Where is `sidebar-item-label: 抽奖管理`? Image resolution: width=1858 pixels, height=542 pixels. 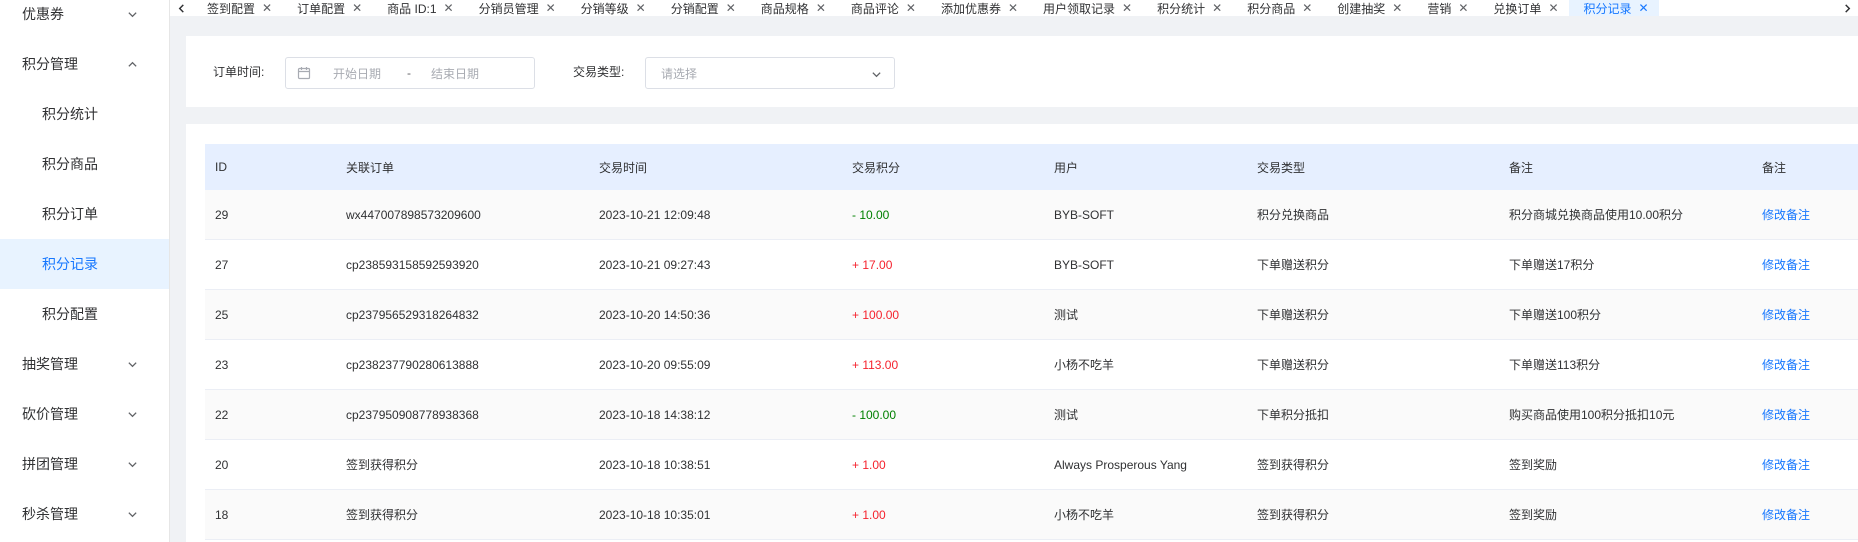
sidebar-item-label: 抽奖管理 is located at coordinates (50, 364).